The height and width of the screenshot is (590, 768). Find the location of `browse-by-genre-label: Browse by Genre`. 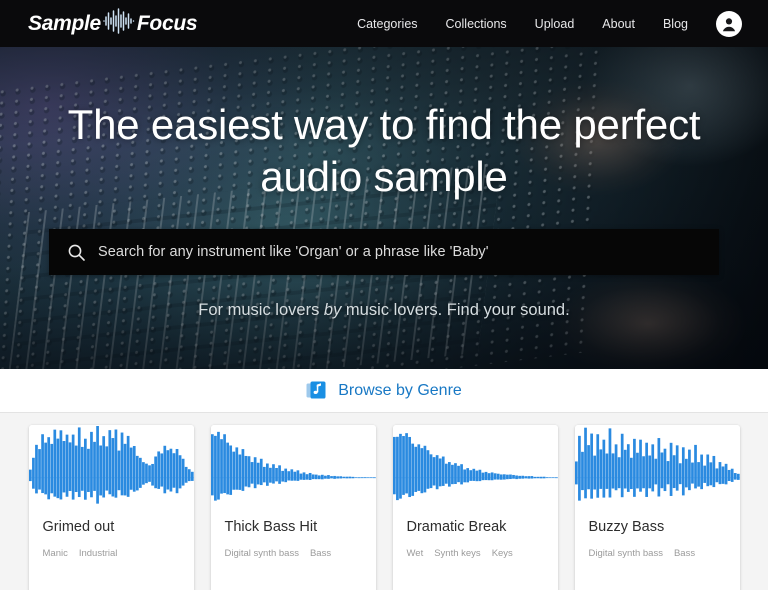

browse-by-genre-label: Browse by Genre is located at coordinates (400, 390).